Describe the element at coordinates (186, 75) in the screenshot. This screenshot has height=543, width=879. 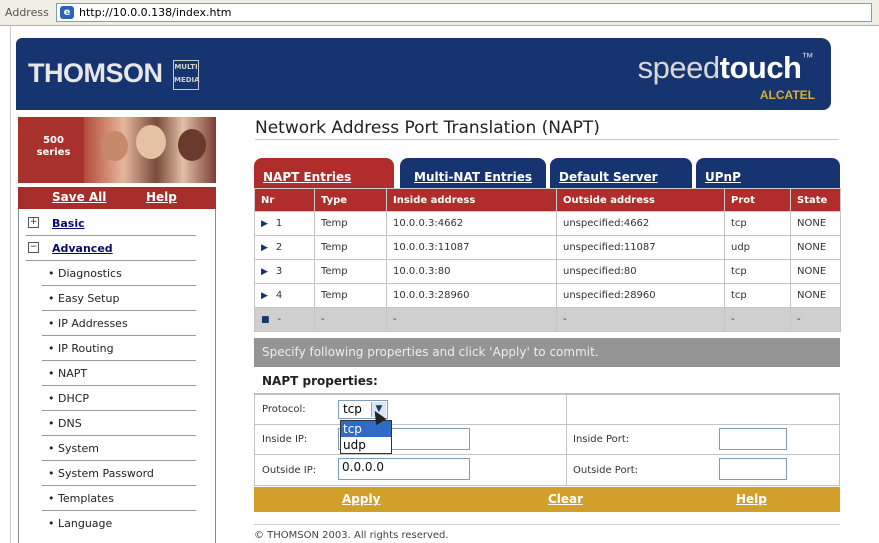
I see `multimedia-logo: MULTI MEDIA` at that location.